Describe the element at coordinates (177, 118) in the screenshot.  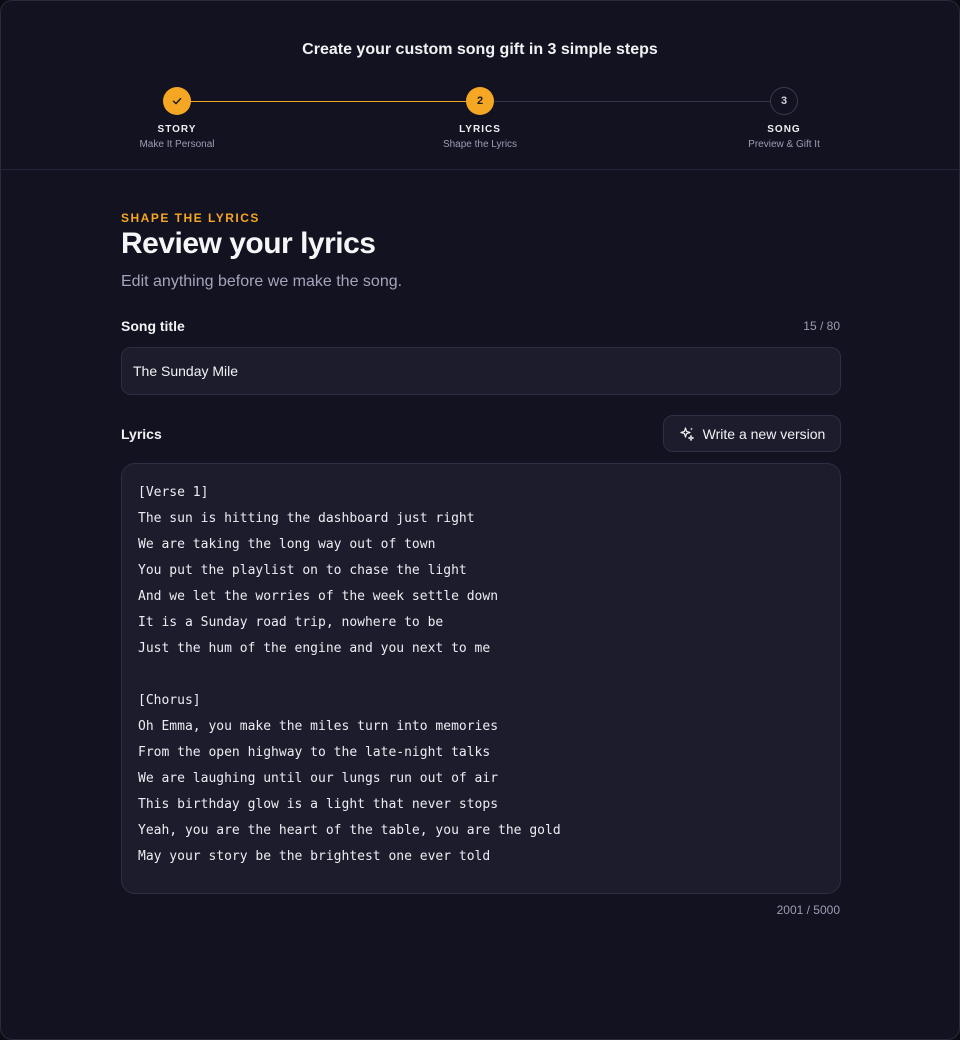
I see `step-story: STORY Make It Personal` at that location.